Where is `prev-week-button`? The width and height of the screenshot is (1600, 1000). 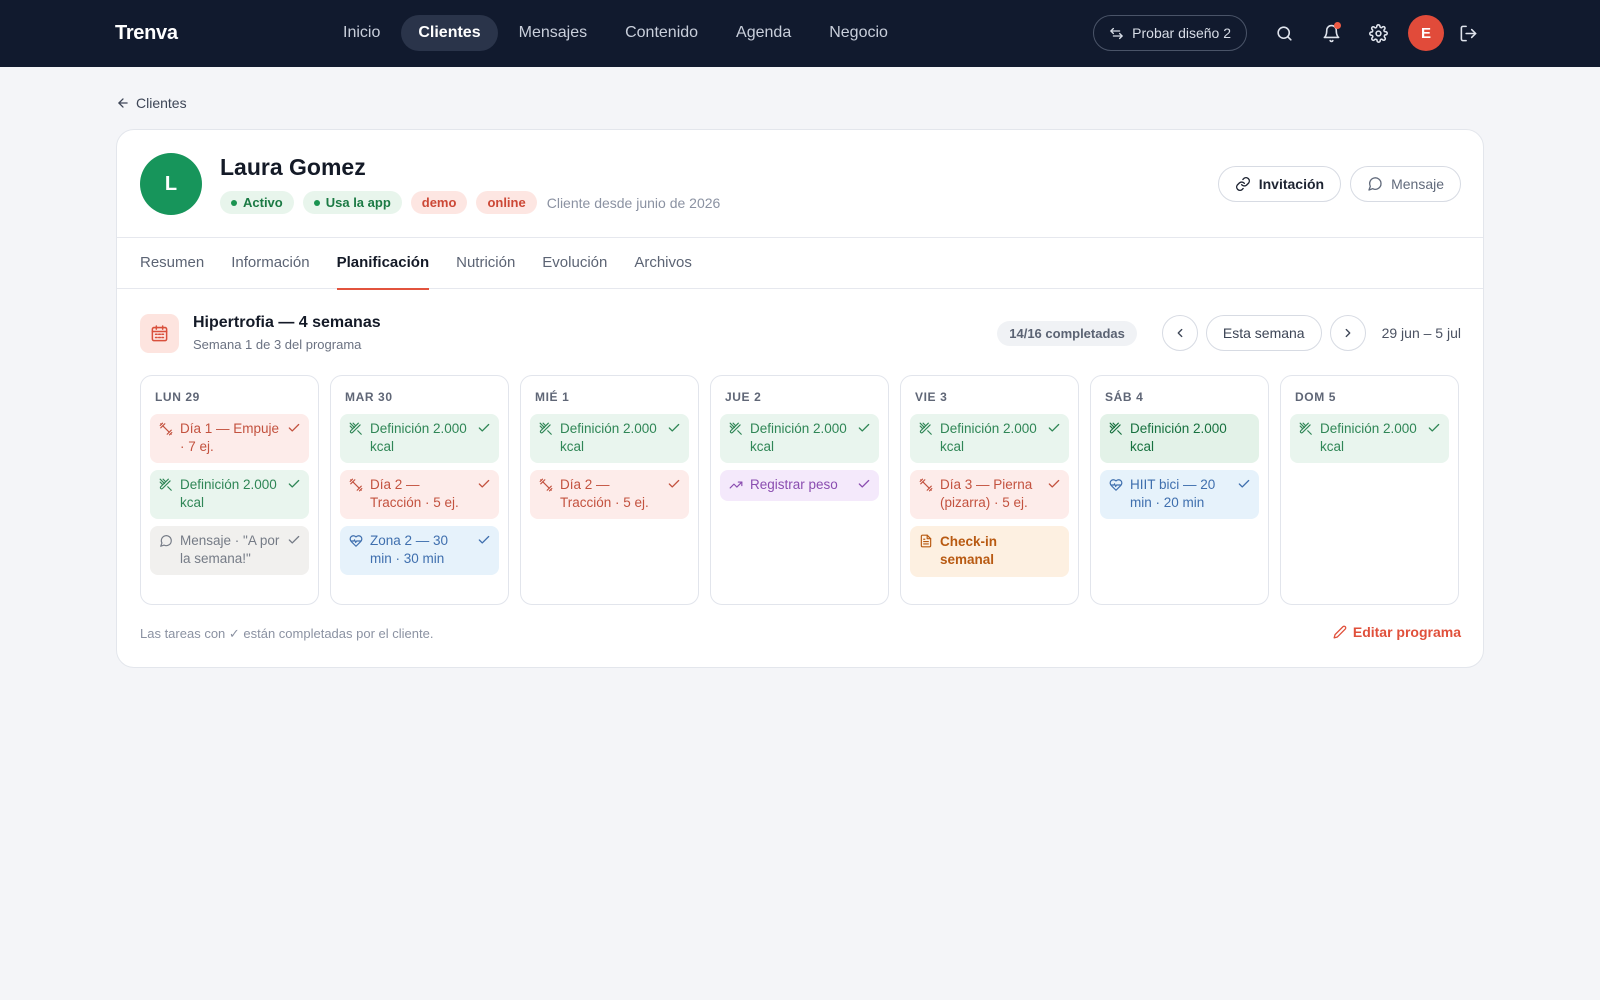 prev-week-button is located at coordinates (1179, 333).